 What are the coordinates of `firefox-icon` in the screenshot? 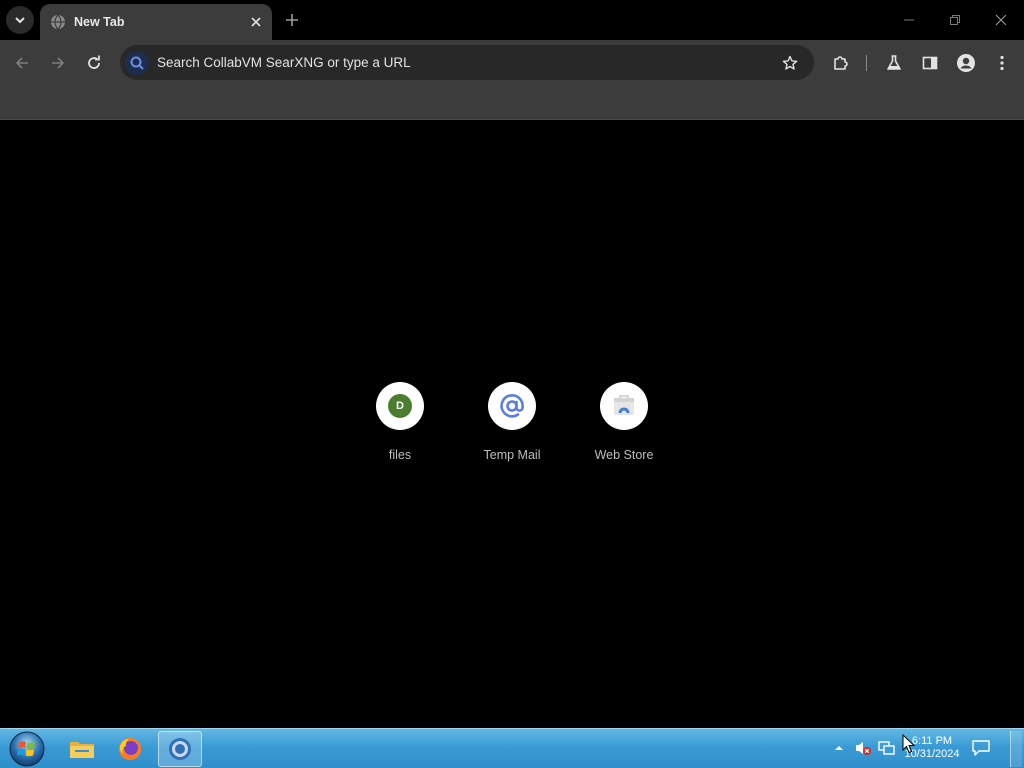 It's located at (130, 749).